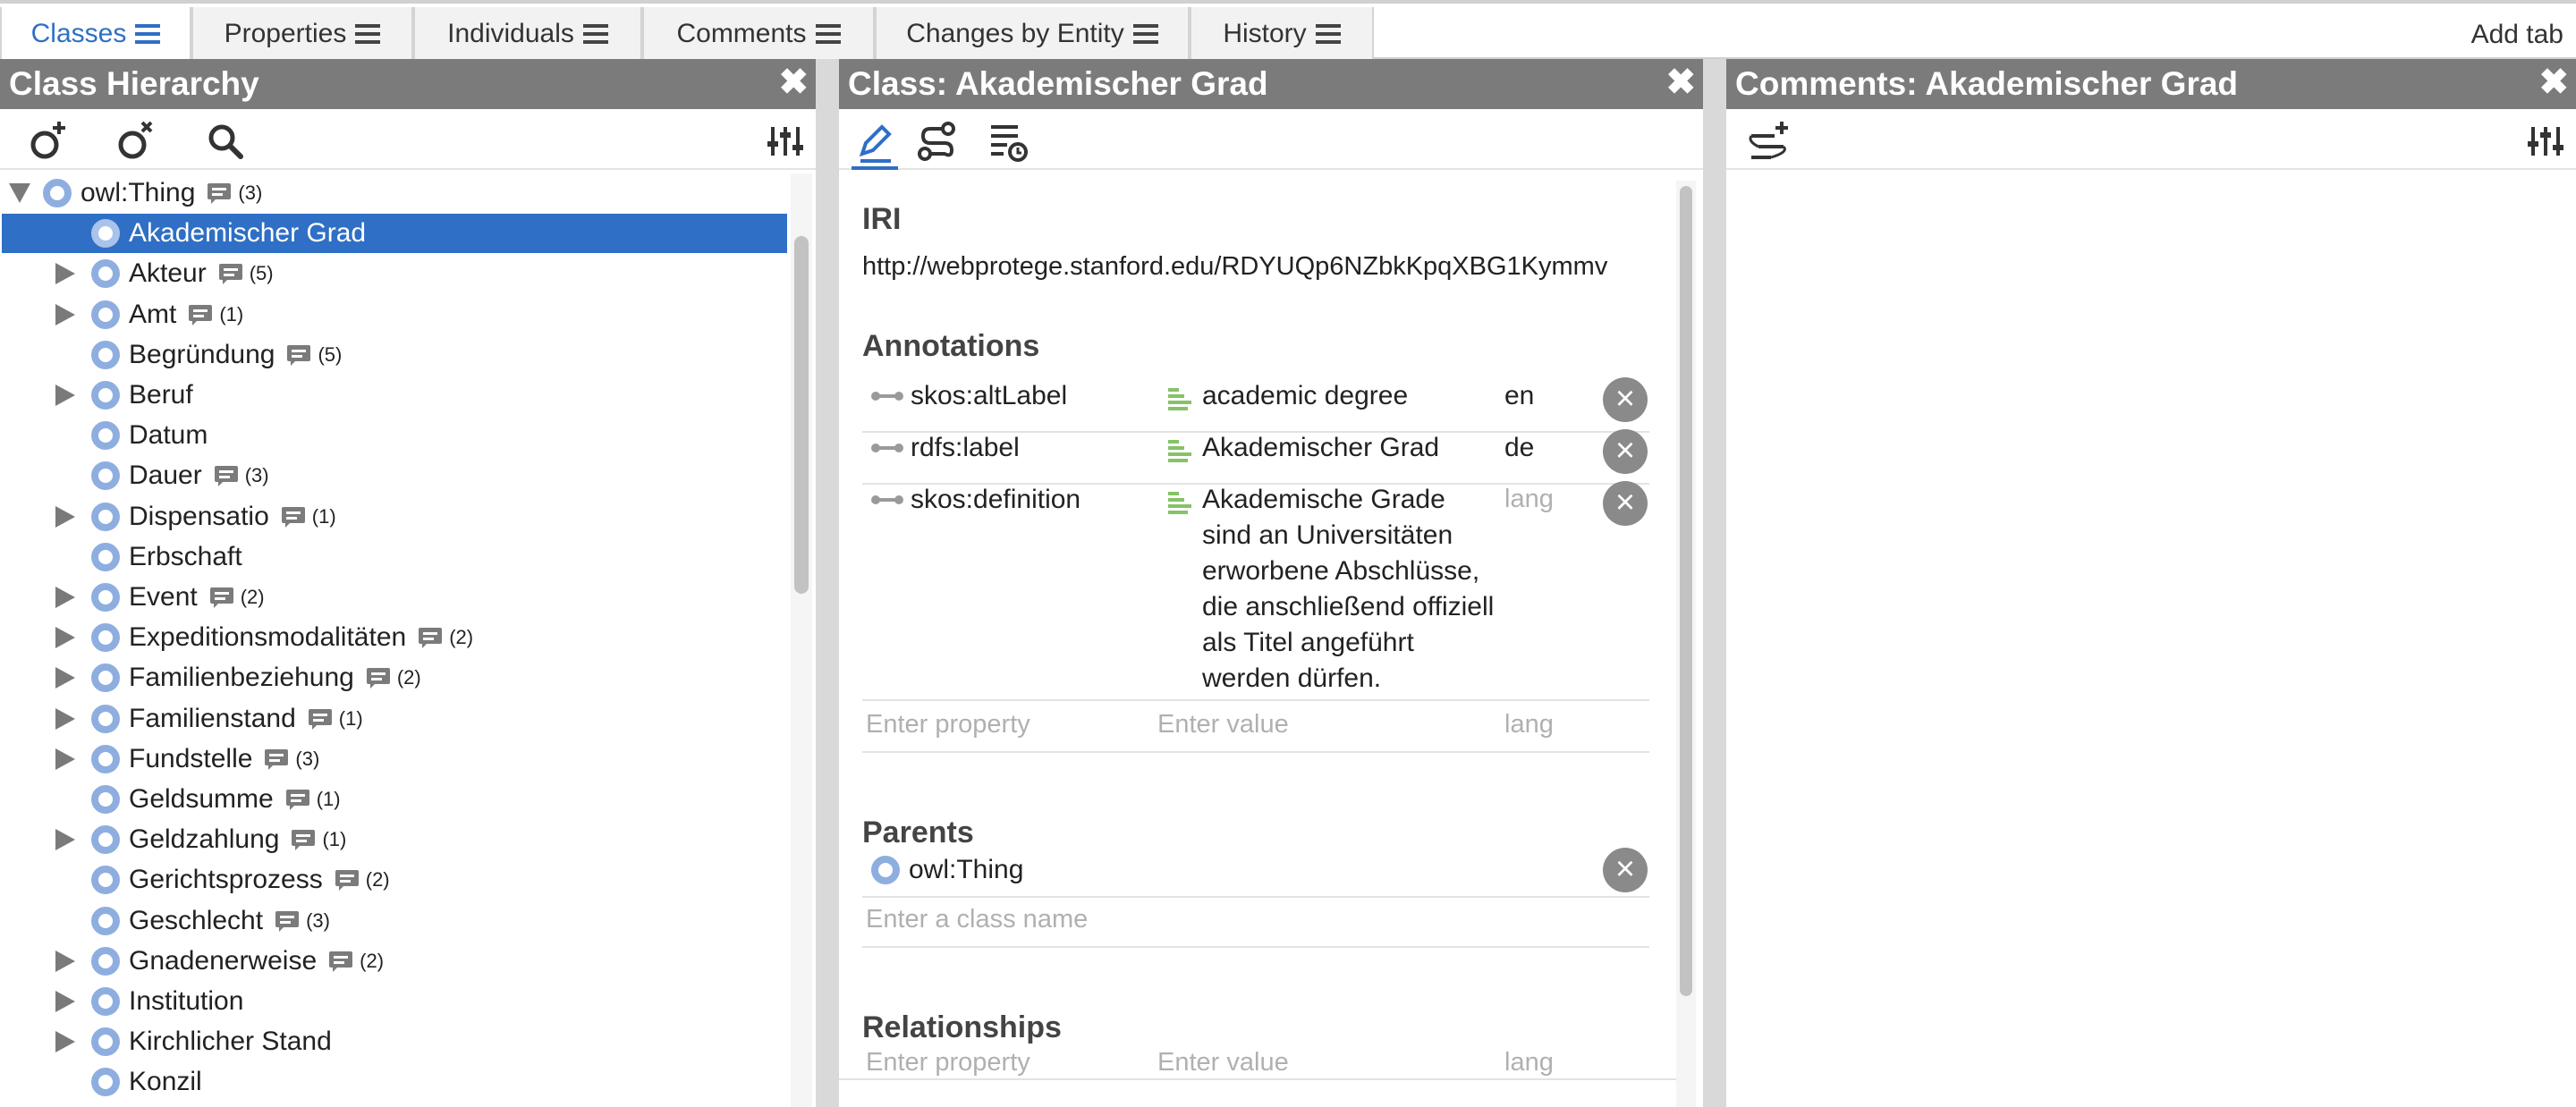 Image resolution: width=2576 pixels, height=1107 pixels. What do you see at coordinates (1323, 500) in the screenshot?
I see `annotation-value-line: Akademische Grade` at bounding box center [1323, 500].